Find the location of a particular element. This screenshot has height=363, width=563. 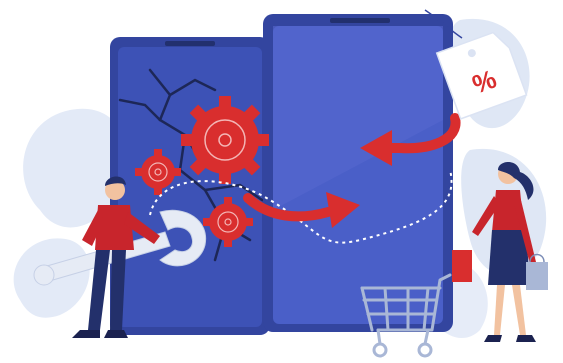

gear-icon is located at coordinates (225, 140).